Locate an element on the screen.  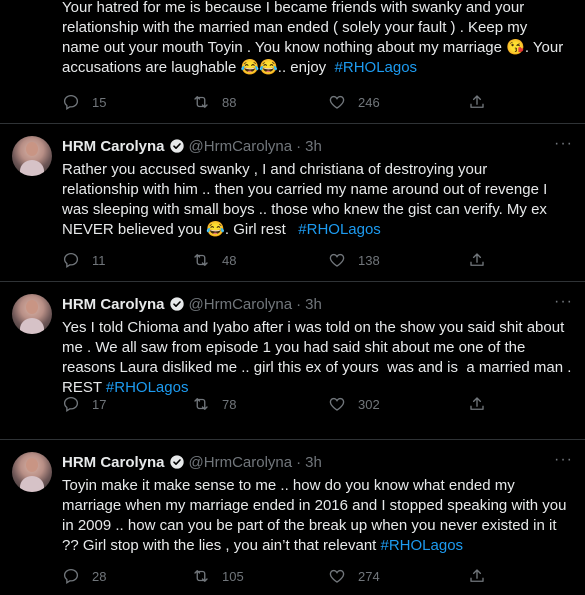
reply-count: 17 is located at coordinates (99, 404).